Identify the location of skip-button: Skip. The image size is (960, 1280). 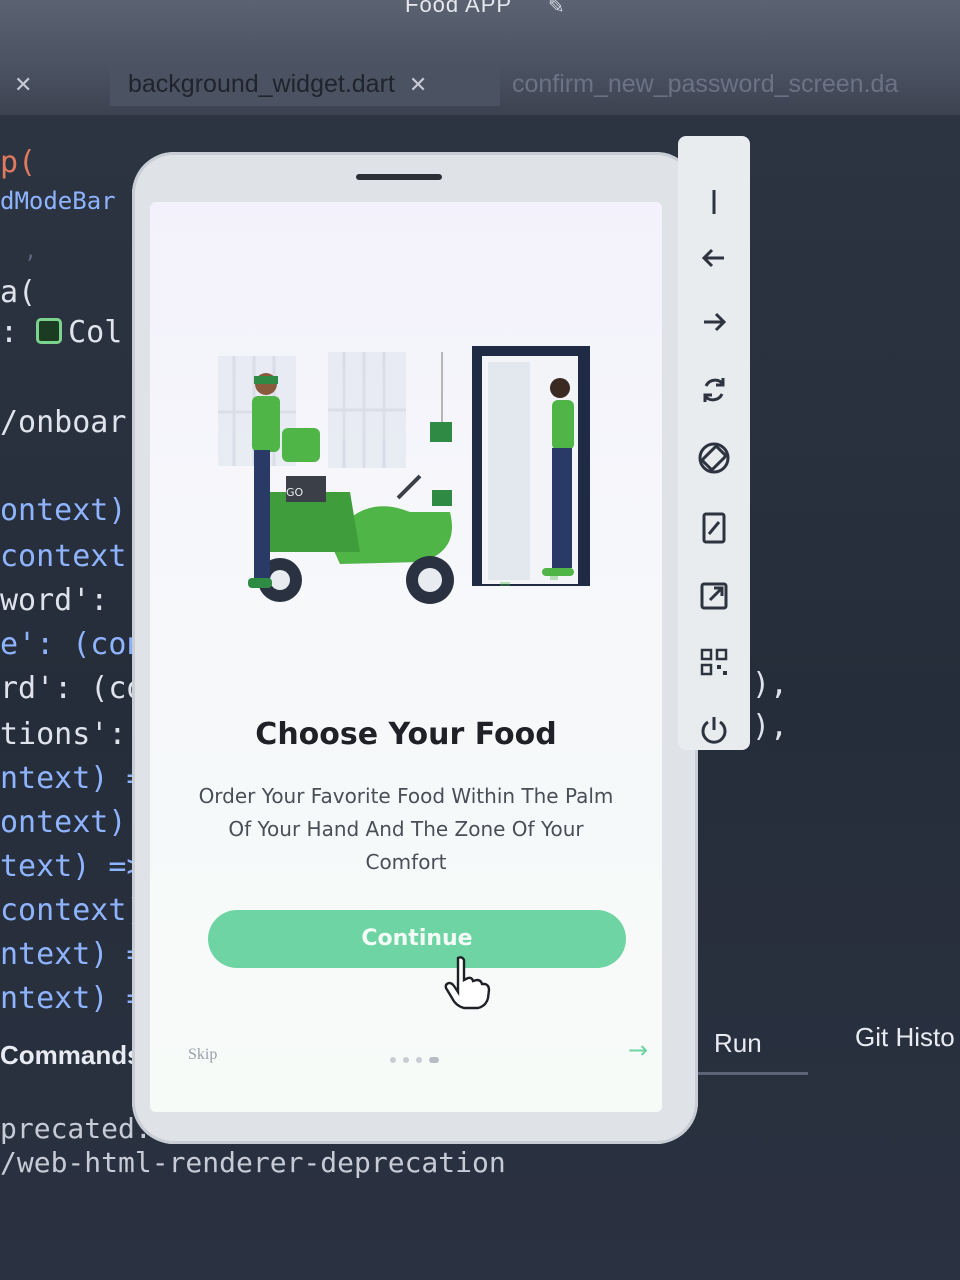
(202, 1055).